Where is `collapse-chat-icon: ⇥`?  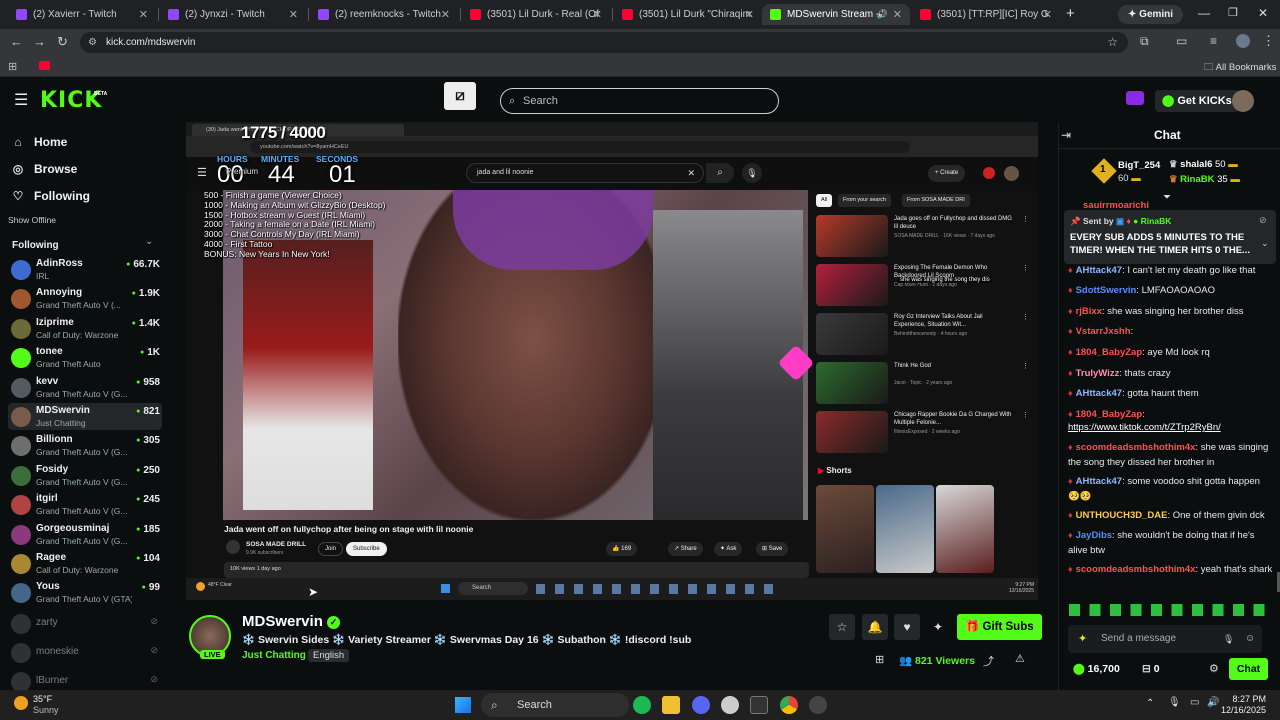 collapse-chat-icon: ⇥ is located at coordinates (1066, 135).